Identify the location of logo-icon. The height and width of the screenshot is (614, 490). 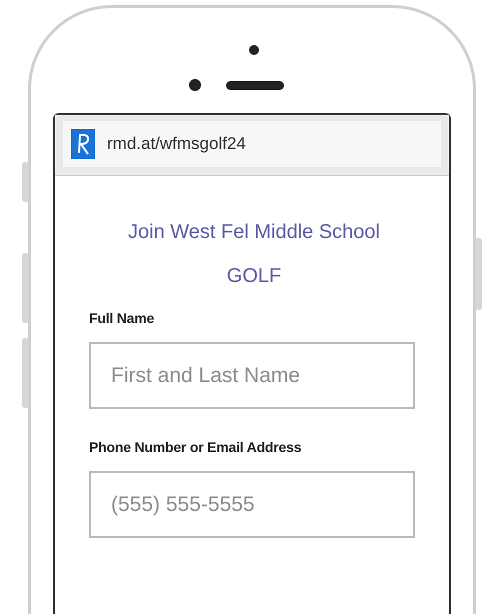
(83, 144).